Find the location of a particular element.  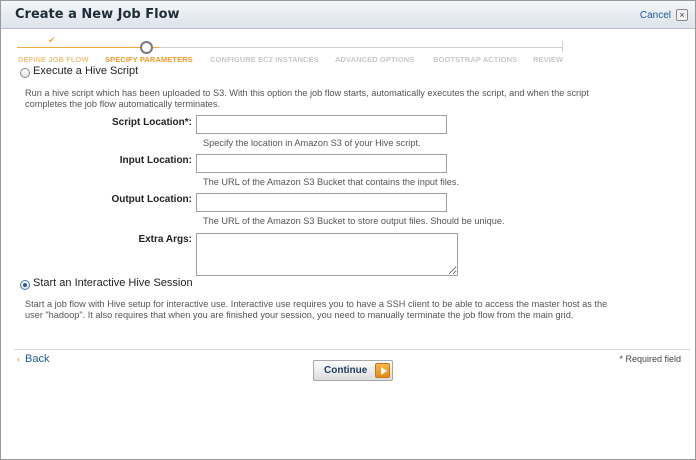

back-label: Back is located at coordinates (37, 359).